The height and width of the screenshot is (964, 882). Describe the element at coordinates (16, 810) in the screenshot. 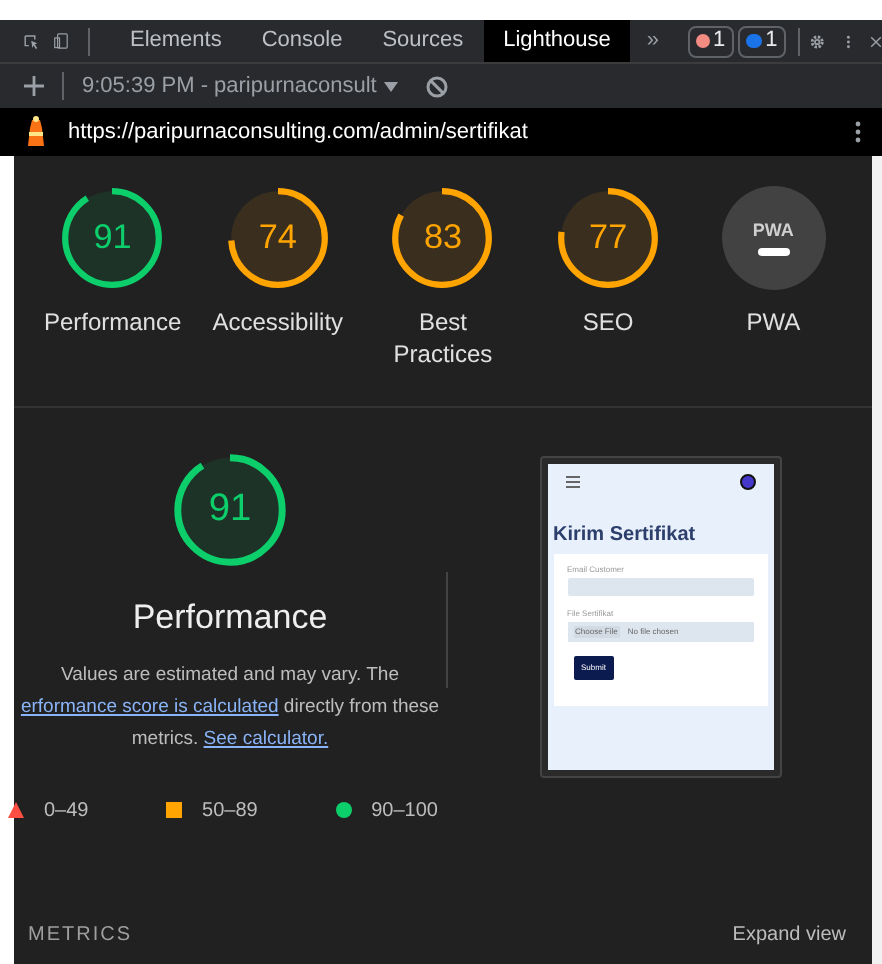

I see `triangle-icon` at that location.